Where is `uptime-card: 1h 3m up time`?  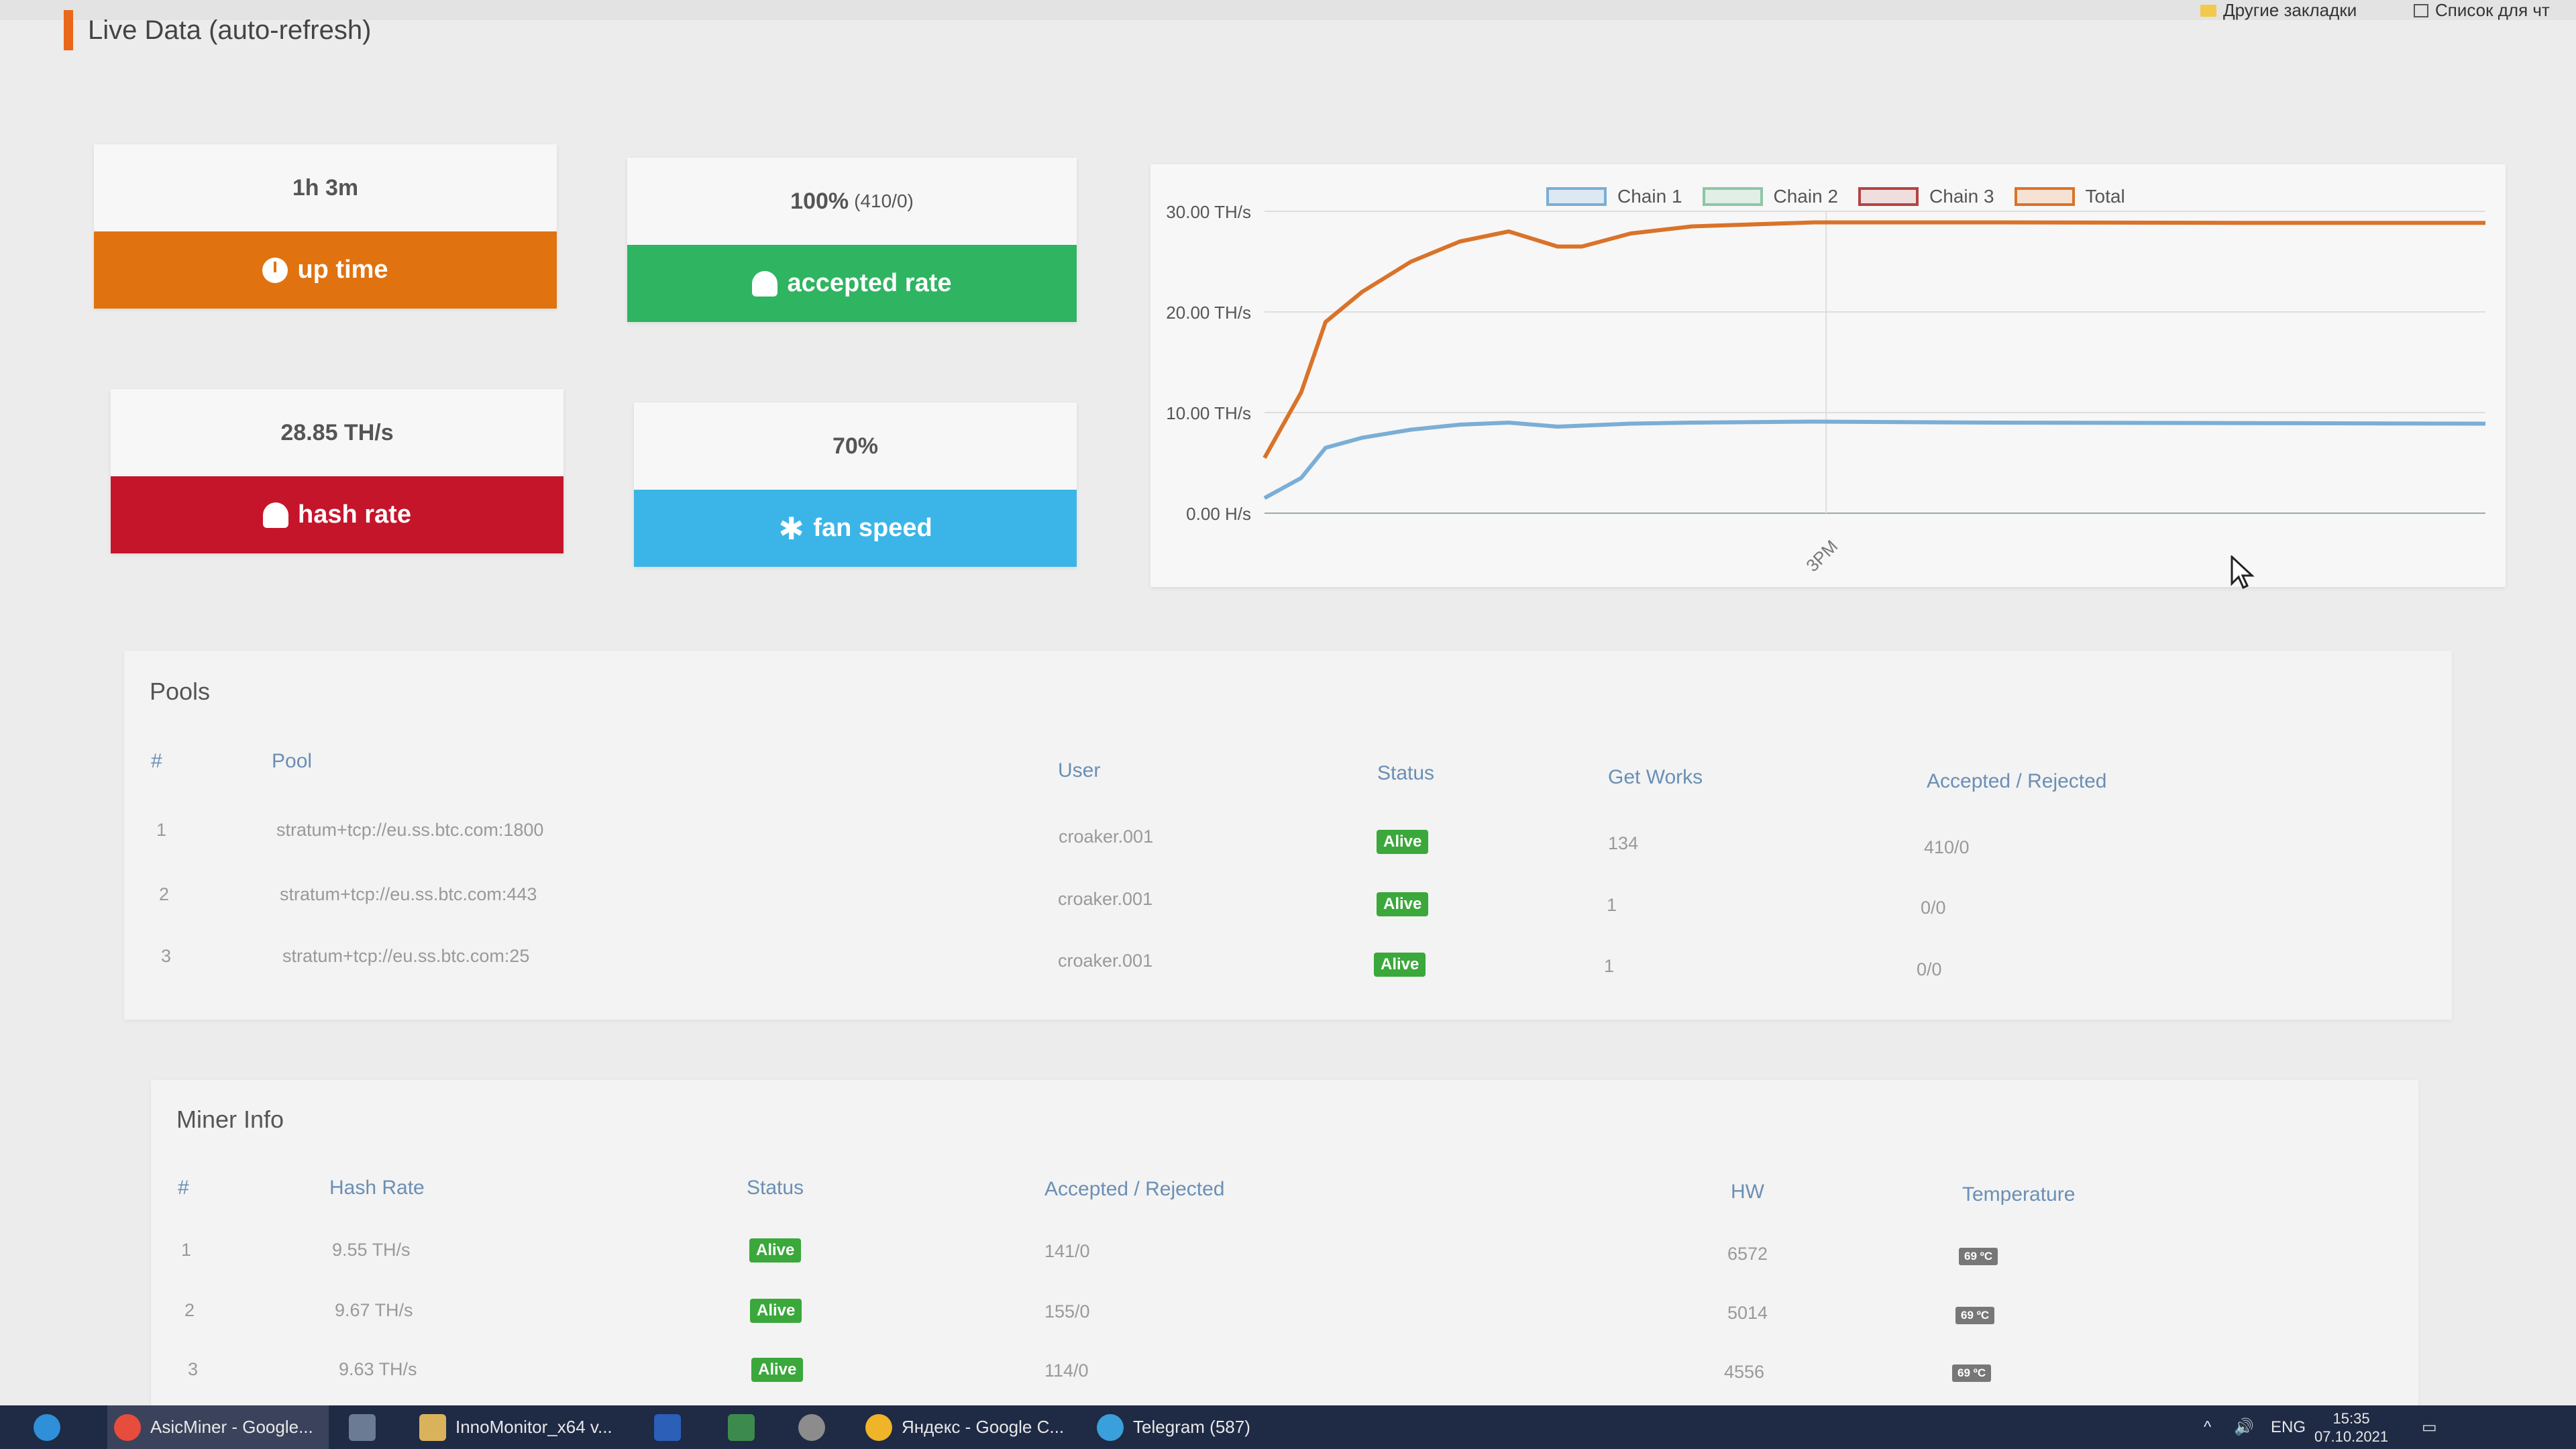 uptime-card: 1h 3m up time is located at coordinates (325, 226).